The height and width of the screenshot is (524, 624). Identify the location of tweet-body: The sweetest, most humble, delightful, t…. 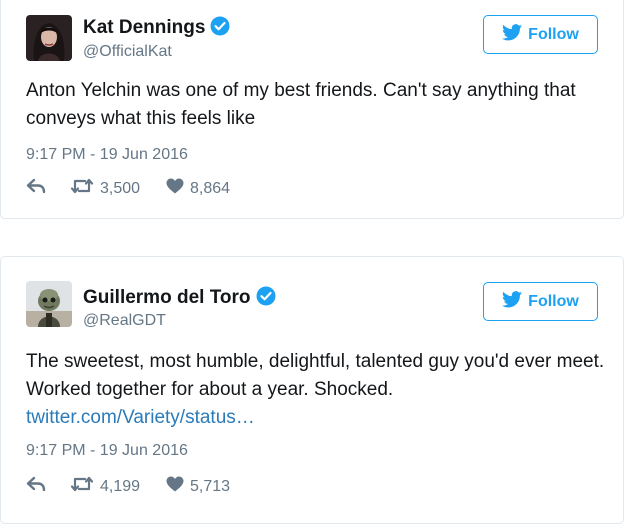
(315, 375).